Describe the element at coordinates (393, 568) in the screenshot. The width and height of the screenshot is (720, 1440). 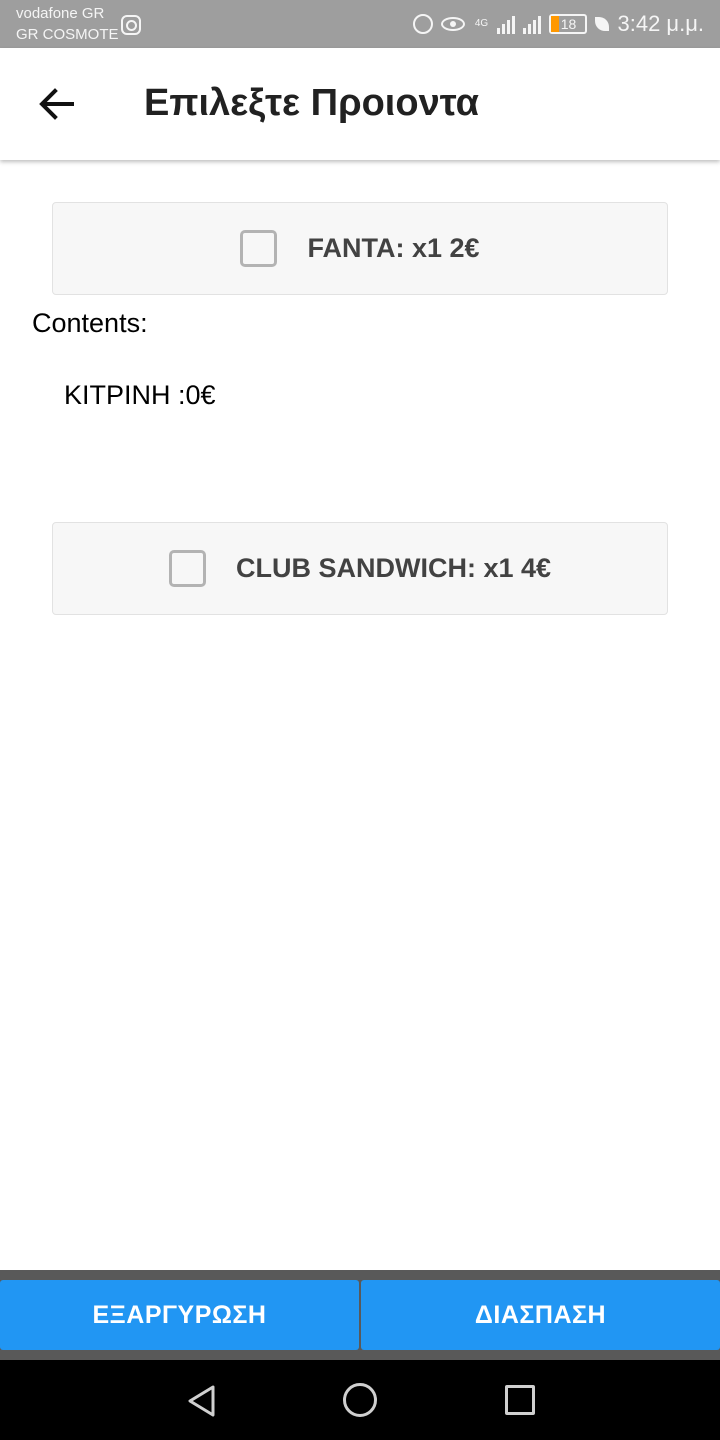
I see `product-label: CLUB SANDWICH: x1 4€` at that location.